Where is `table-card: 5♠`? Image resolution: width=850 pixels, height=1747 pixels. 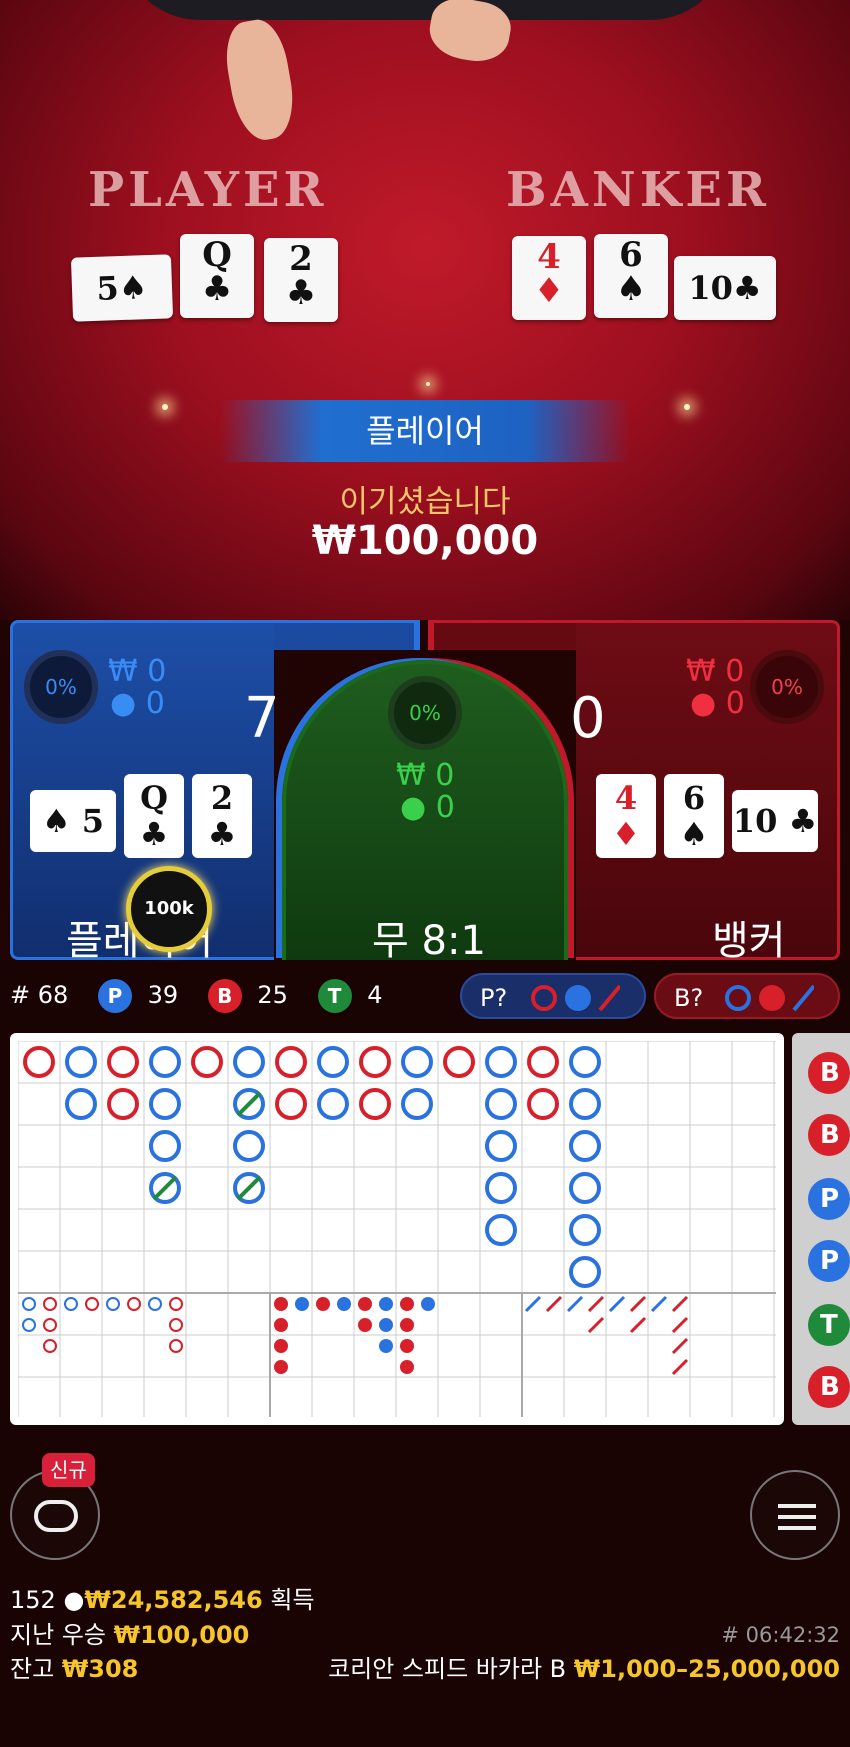 table-card: 5♠ is located at coordinates (122, 288).